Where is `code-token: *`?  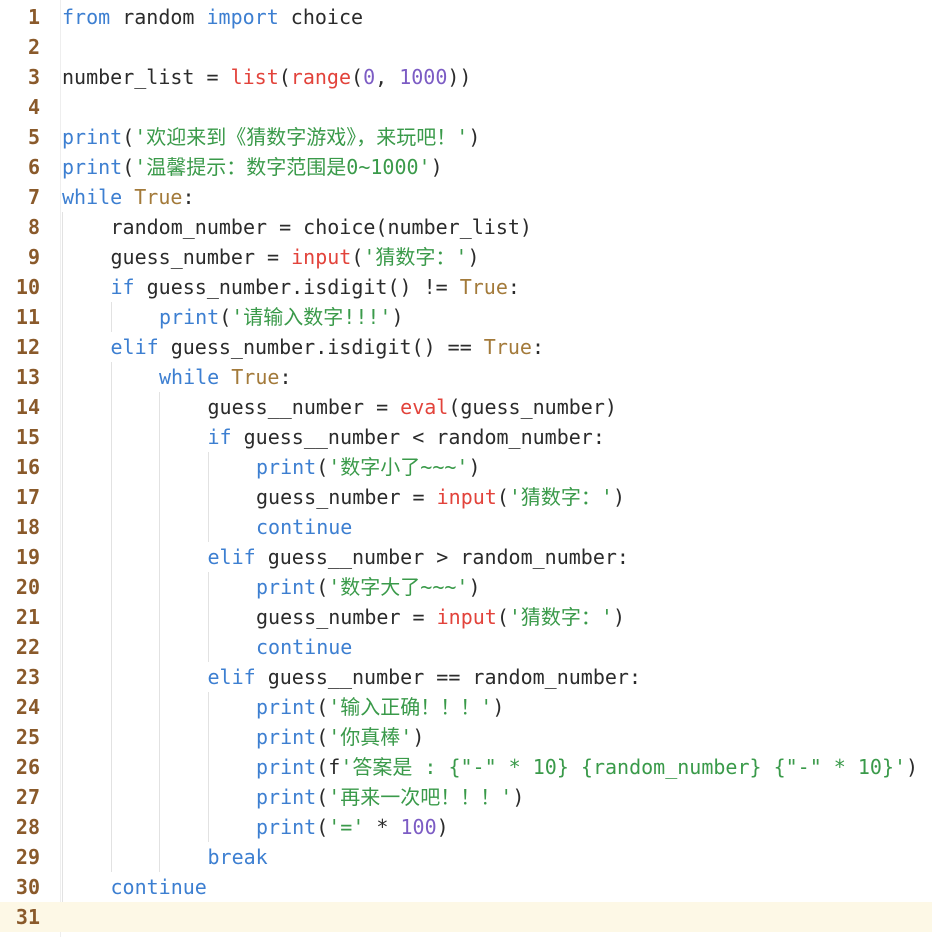
code-token: * is located at coordinates (382, 827).